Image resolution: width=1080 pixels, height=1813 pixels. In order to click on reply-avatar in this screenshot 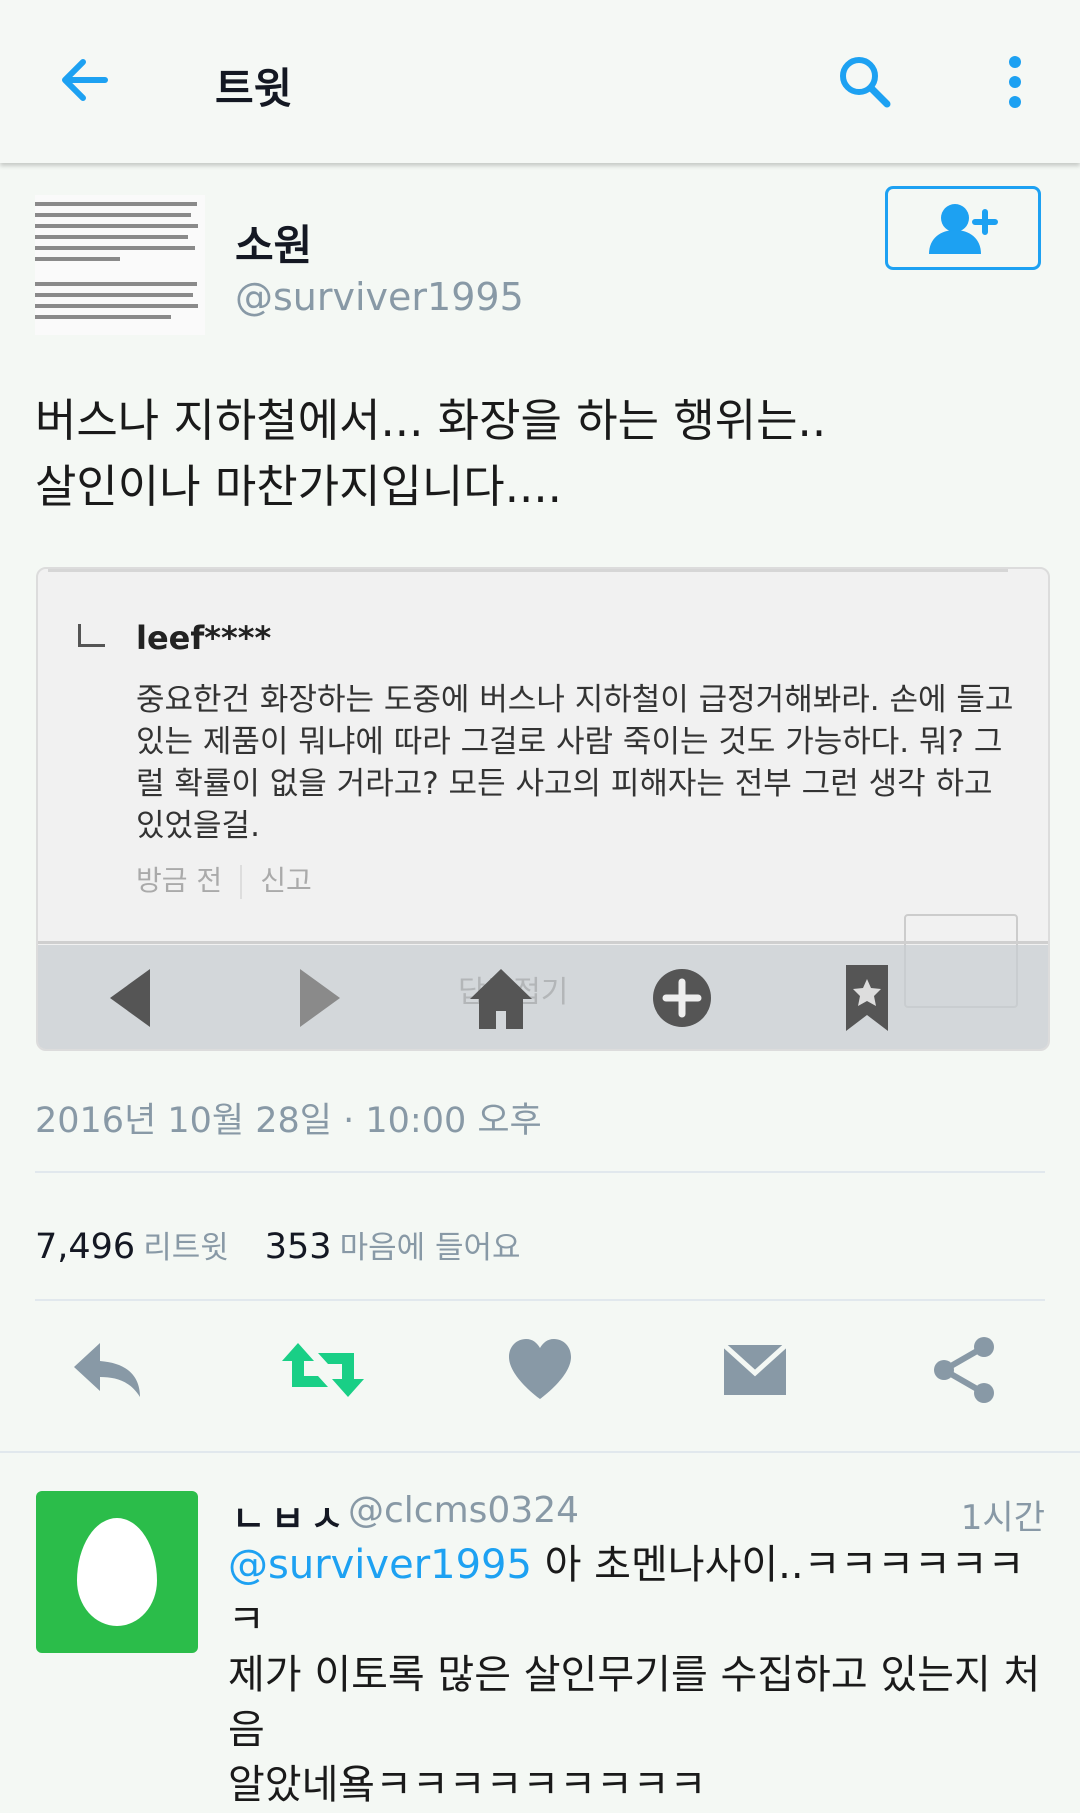, I will do `click(117, 1572)`.